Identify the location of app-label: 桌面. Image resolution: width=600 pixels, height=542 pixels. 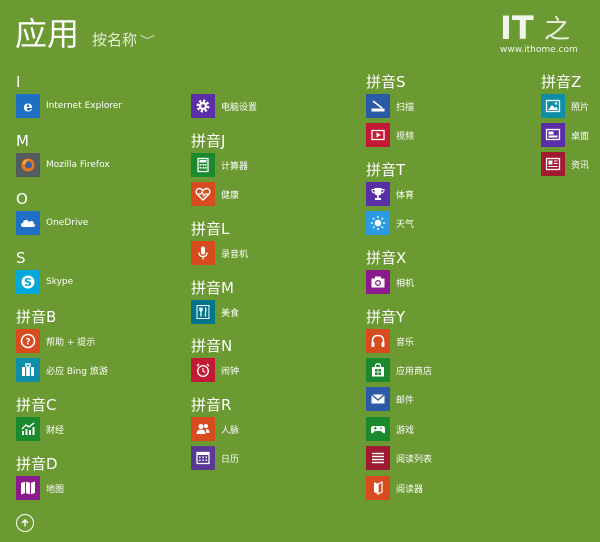
(580, 136).